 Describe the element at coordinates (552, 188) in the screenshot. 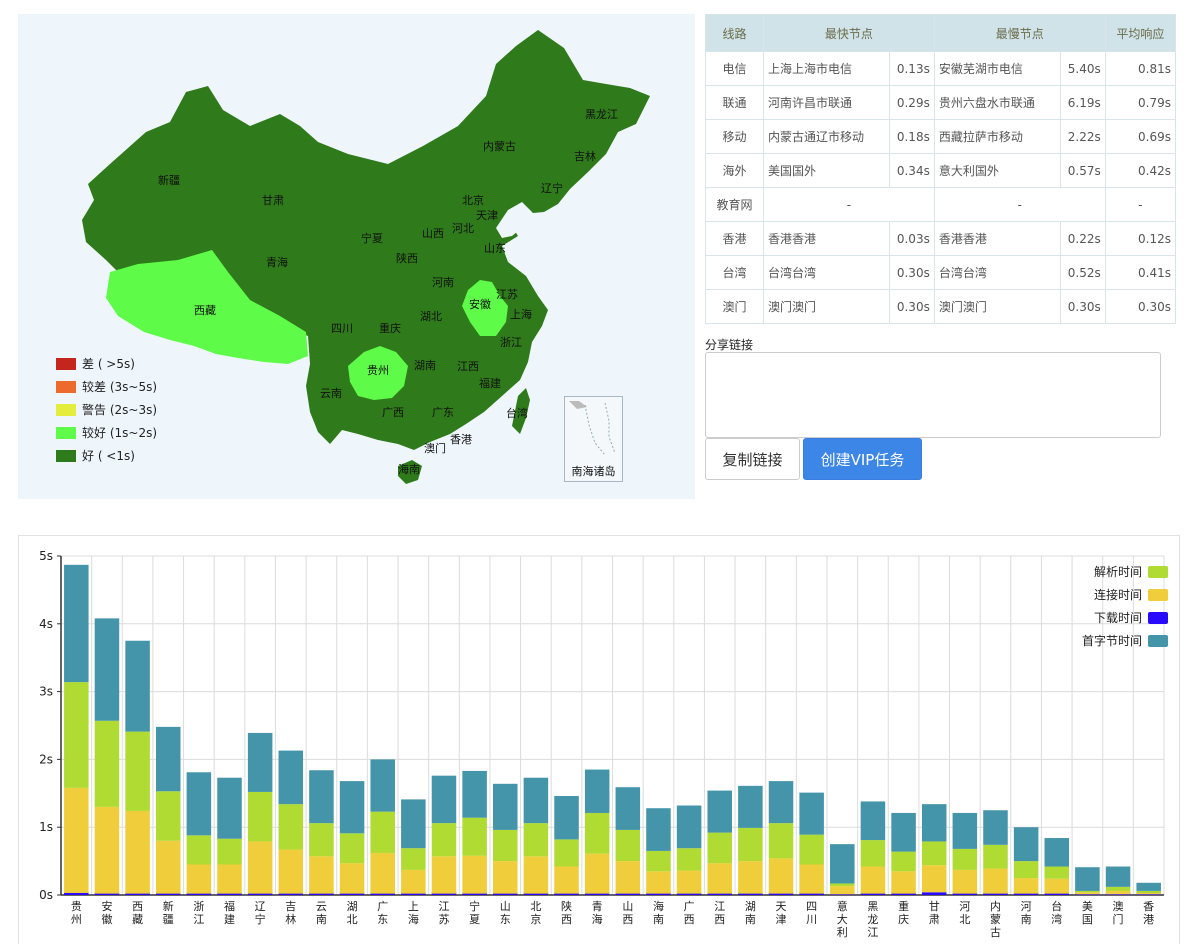

I see `province-label: 辽宁` at that location.